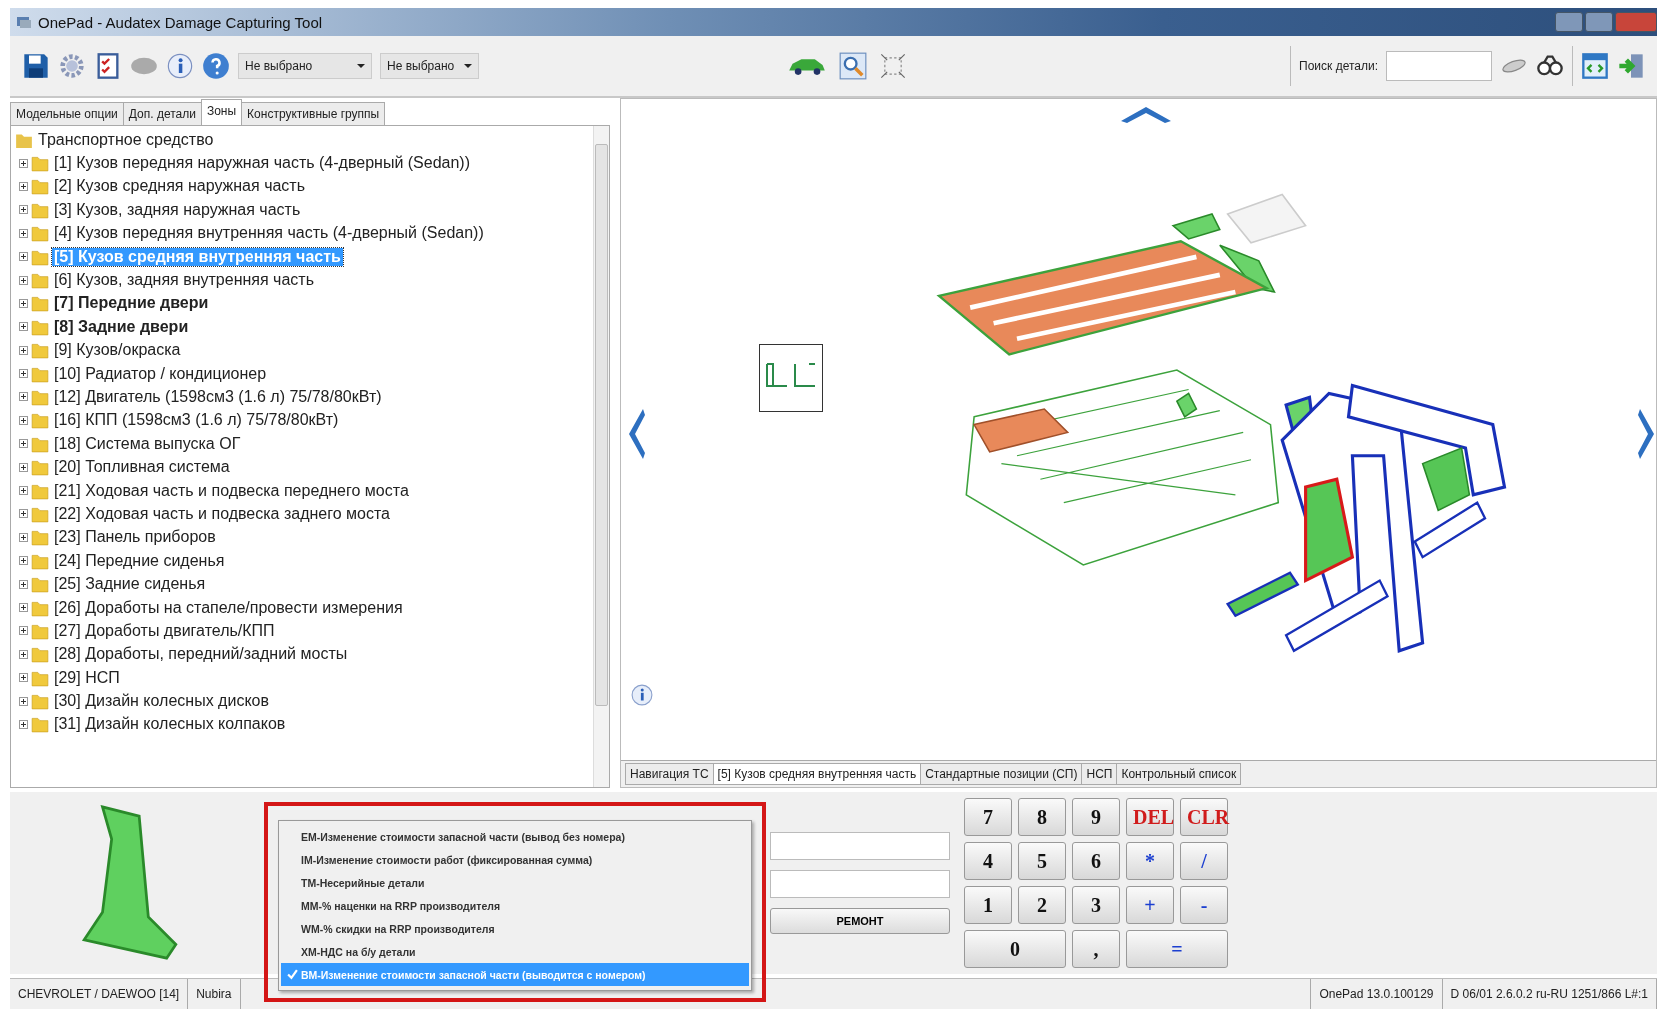 The width and height of the screenshot is (1667, 1017). Describe the element at coordinates (313, 113) in the screenshot. I see `tab: Конструктивные группы` at that location.